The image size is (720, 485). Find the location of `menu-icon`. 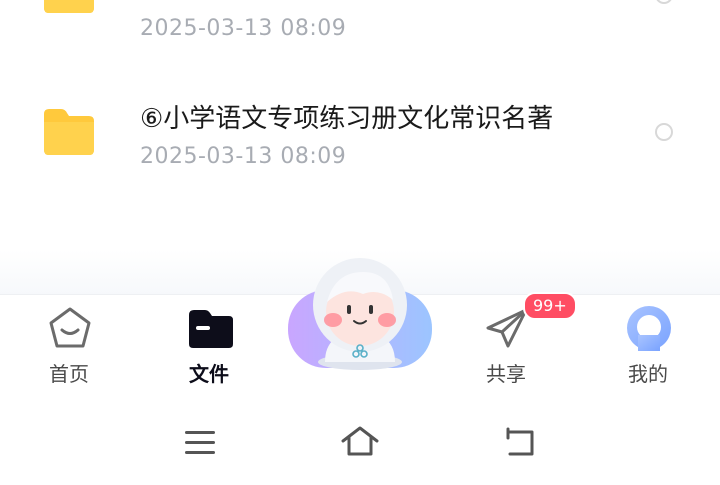

menu-icon is located at coordinates (200, 443).